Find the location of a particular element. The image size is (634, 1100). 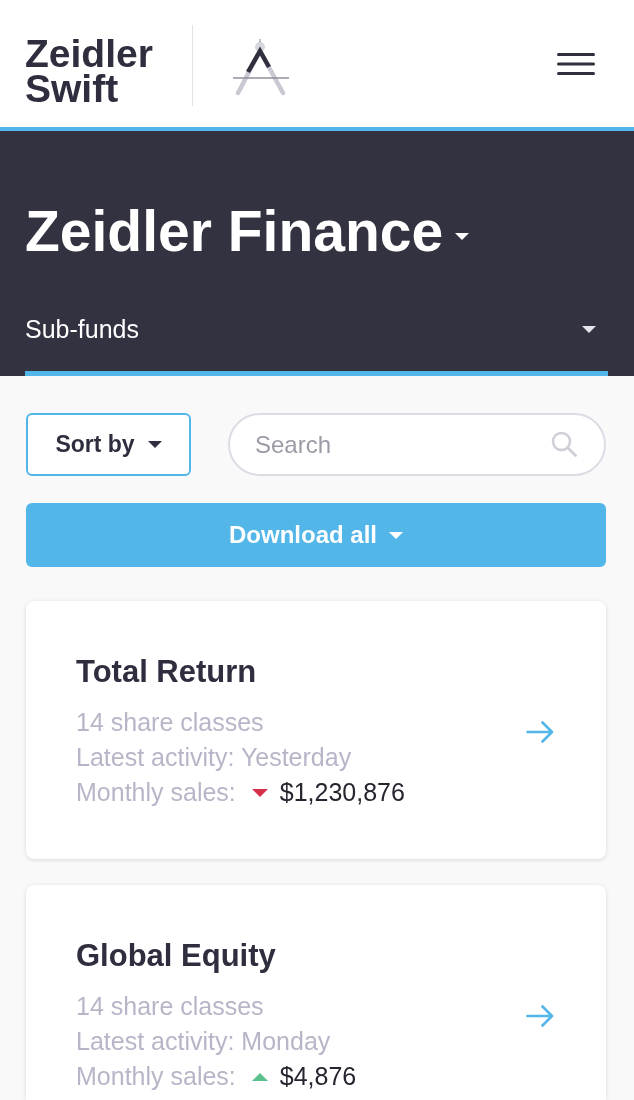

brand-logo: Zeidler Swift is located at coordinates (89, 70).